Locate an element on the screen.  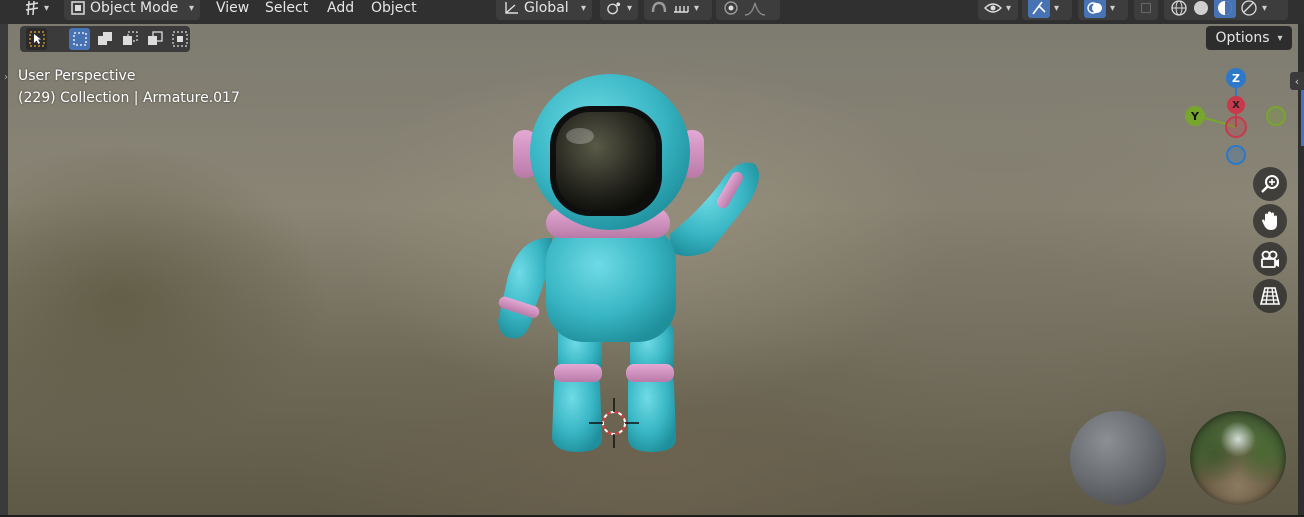
gizmo-toggle-group: ▾ is located at coordinates (1047, 10).